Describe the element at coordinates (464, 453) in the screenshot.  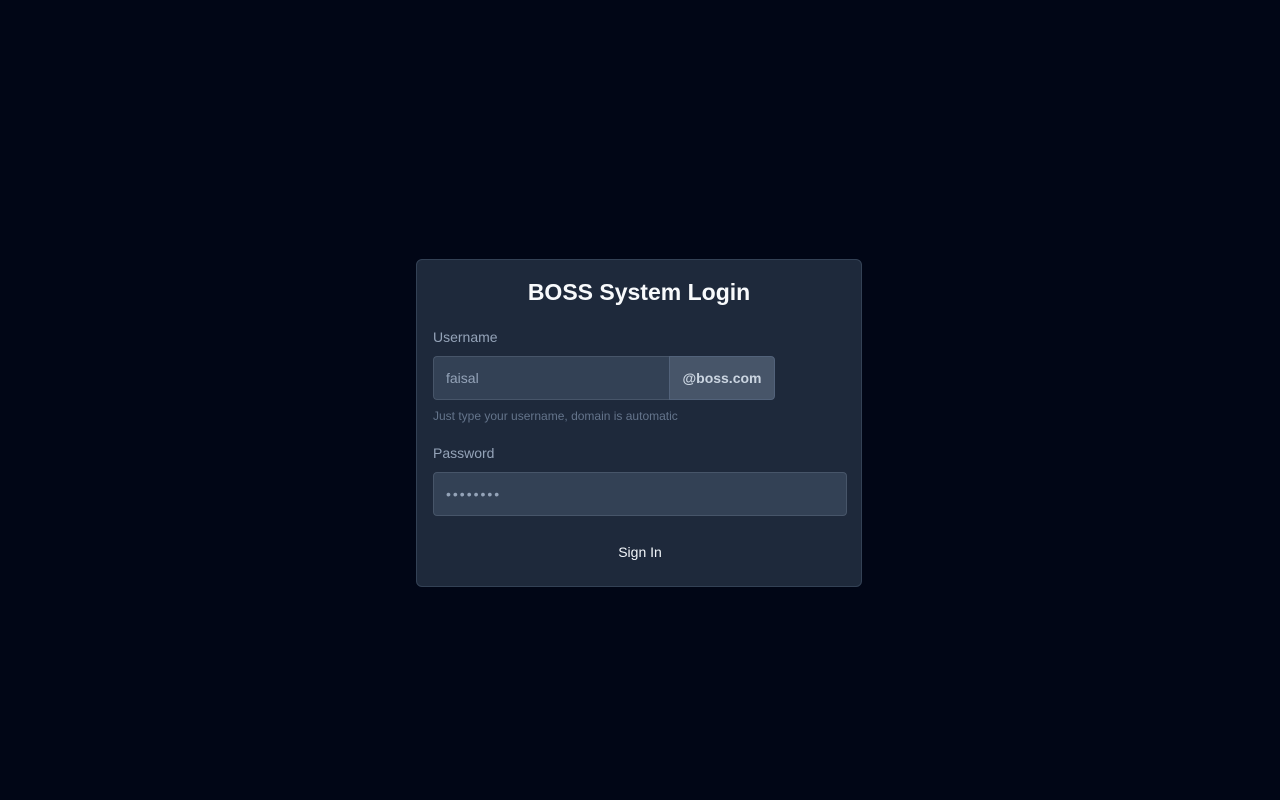
I see `password-label: Password` at that location.